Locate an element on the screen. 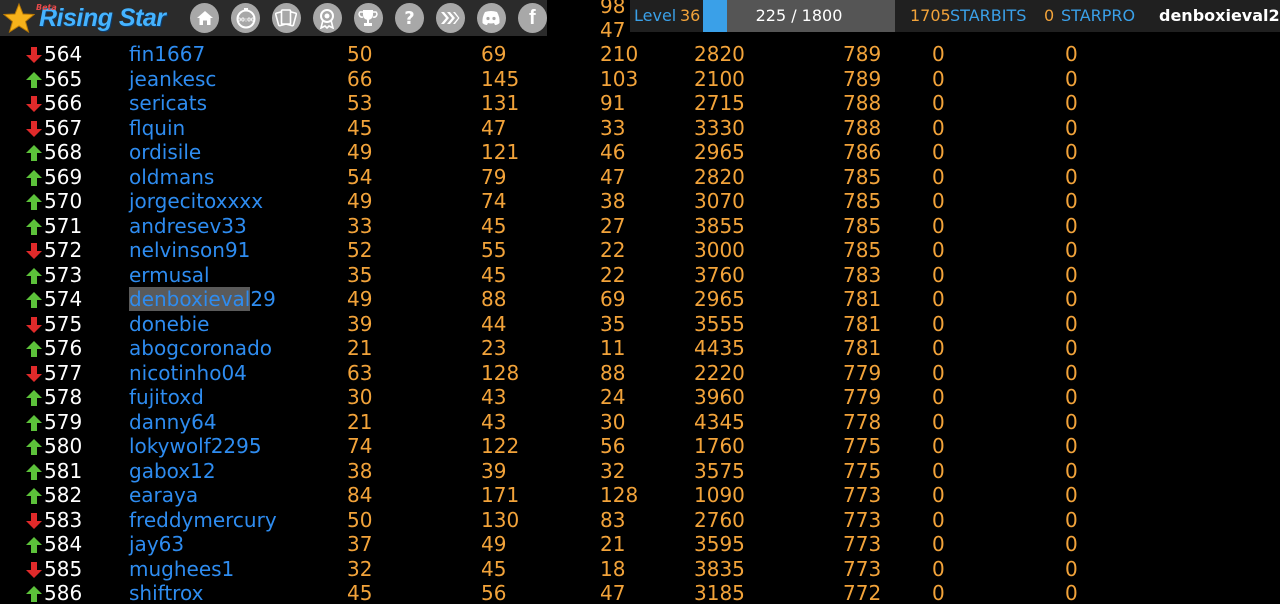  player-name-link: oldmans is located at coordinates (171, 177).